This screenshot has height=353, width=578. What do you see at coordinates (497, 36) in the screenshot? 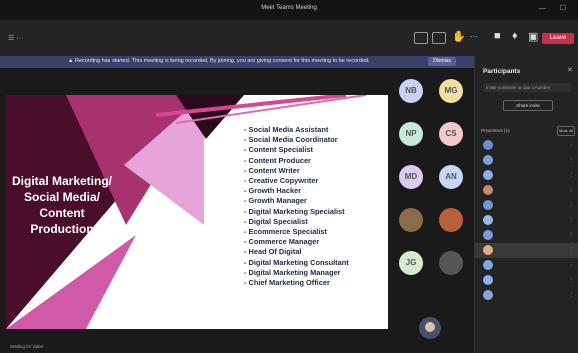
I see `camera-icon: ■` at bounding box center [497, 36].